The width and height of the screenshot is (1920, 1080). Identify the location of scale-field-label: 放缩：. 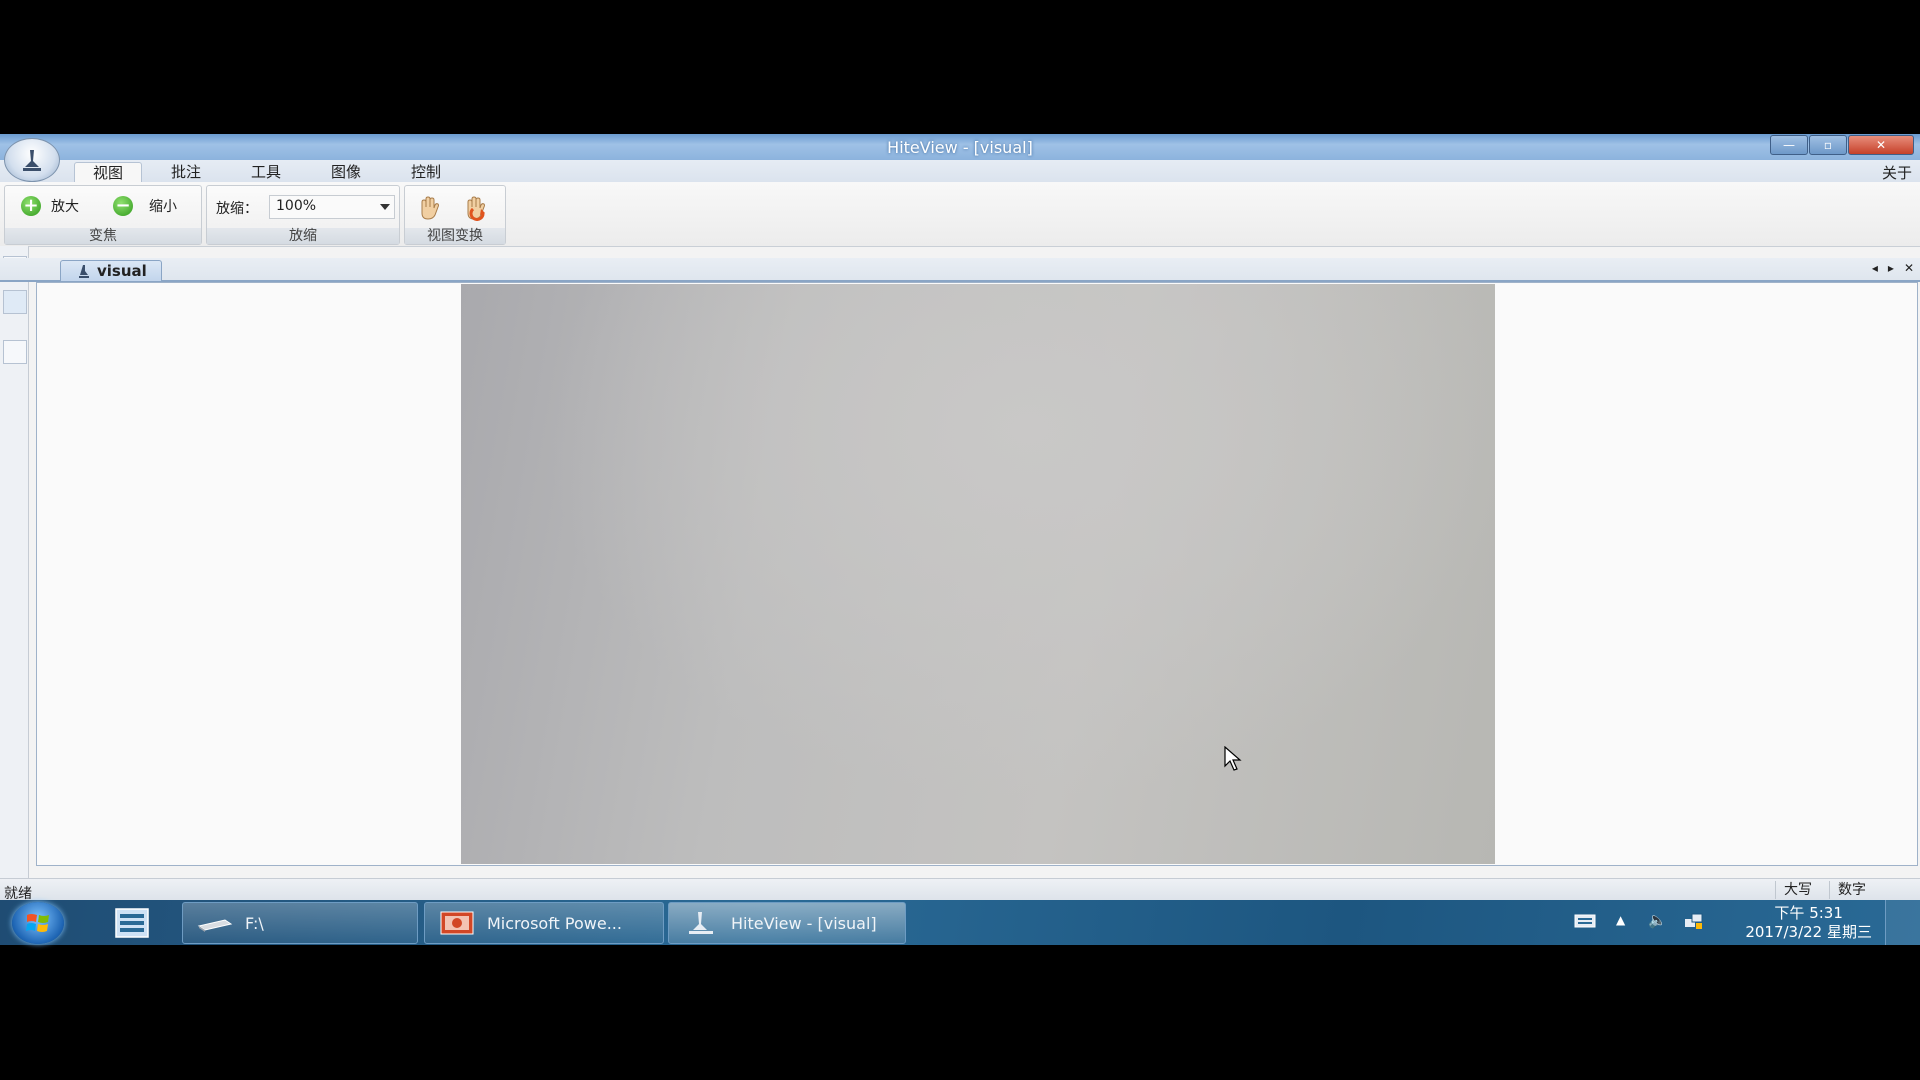
(237, 209).